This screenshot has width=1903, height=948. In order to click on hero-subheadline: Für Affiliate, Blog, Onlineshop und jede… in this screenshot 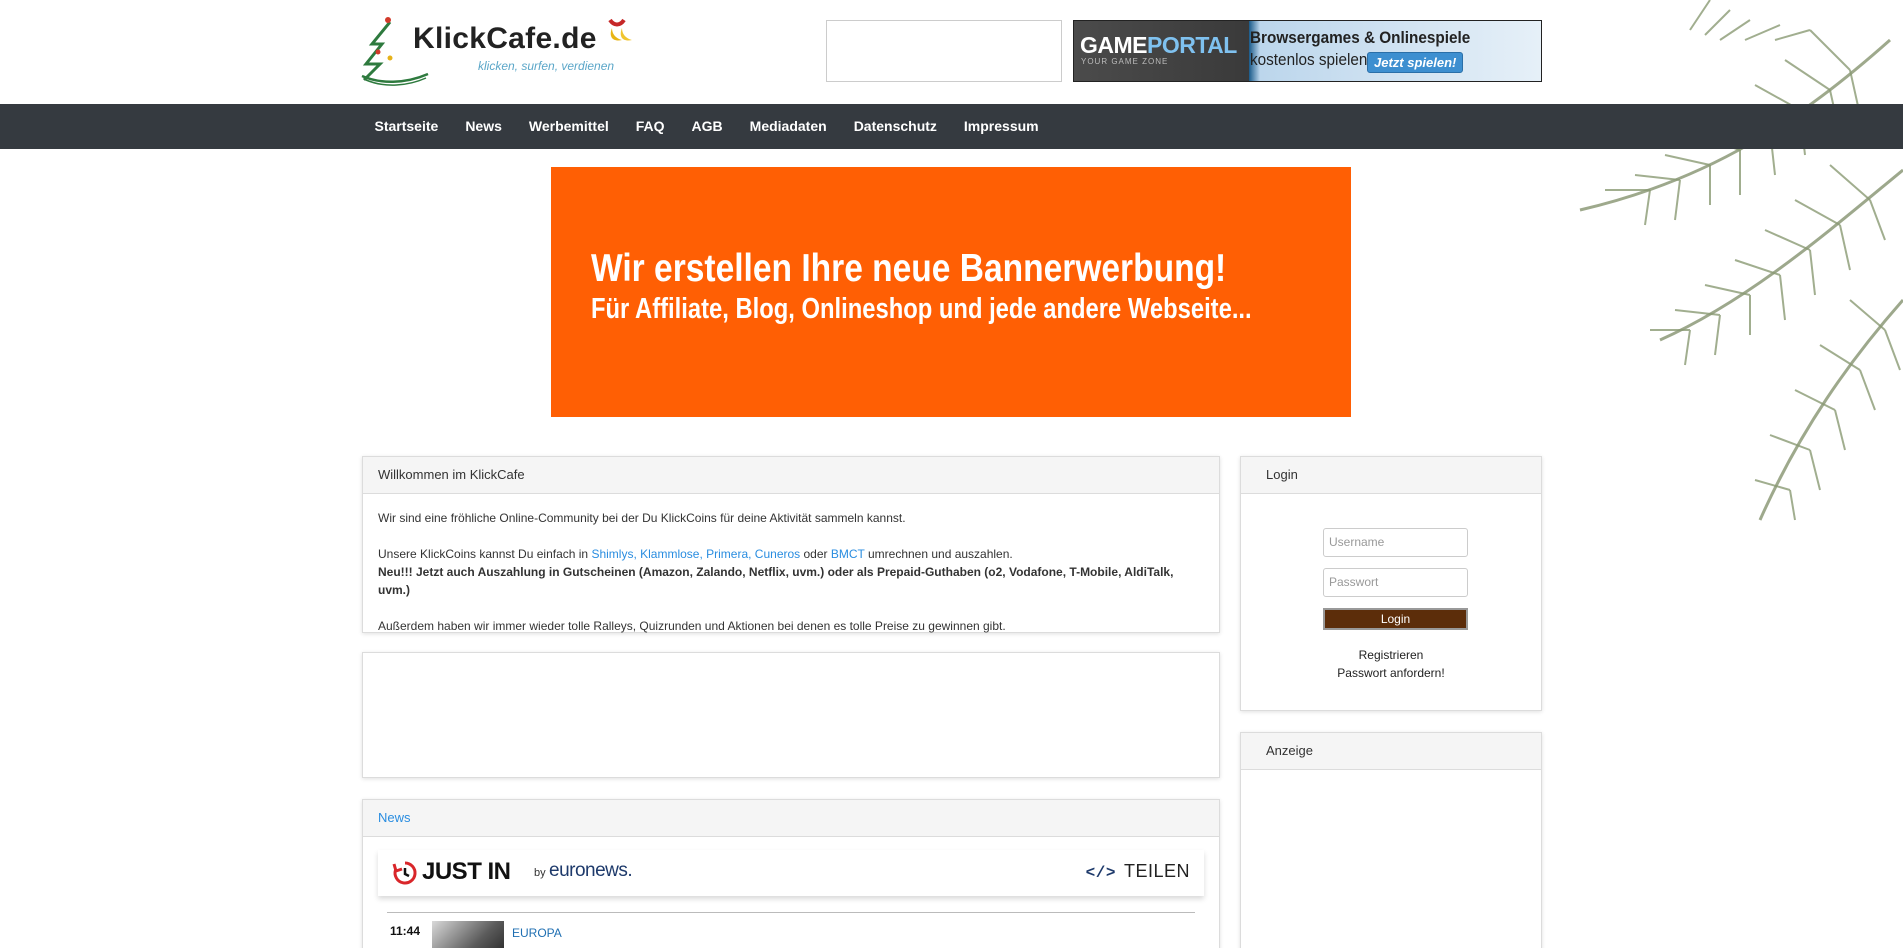, I will do `click(921, 309)`.